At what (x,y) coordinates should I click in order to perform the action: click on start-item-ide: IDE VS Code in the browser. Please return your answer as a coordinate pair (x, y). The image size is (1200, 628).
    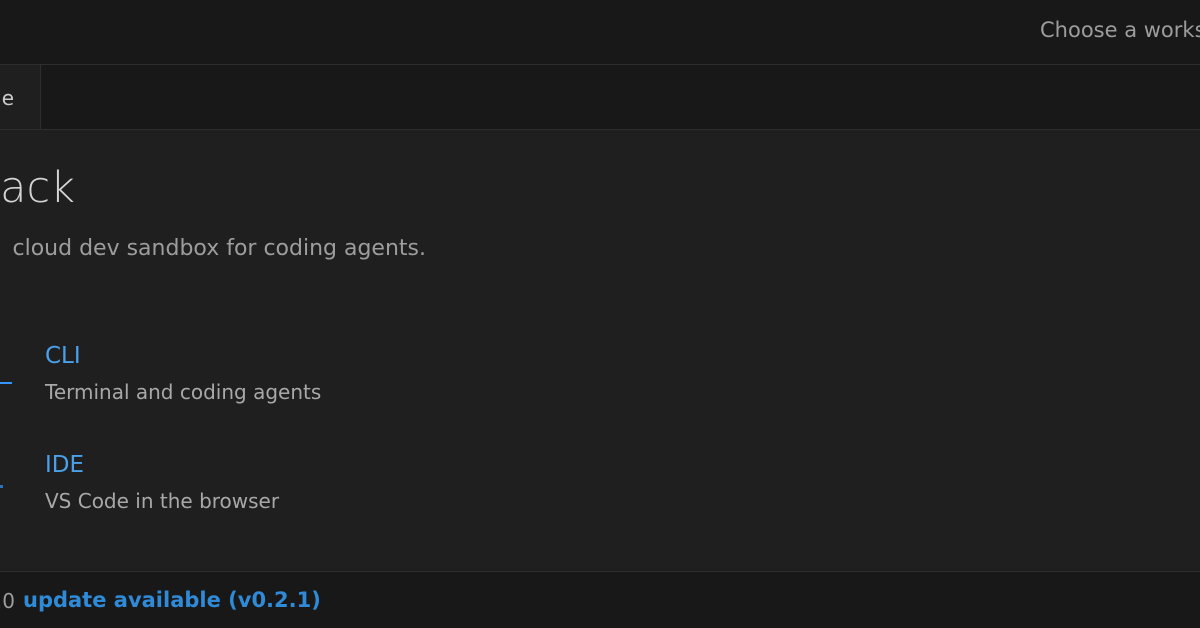
    Looking at the image, I should click on (162, 482).